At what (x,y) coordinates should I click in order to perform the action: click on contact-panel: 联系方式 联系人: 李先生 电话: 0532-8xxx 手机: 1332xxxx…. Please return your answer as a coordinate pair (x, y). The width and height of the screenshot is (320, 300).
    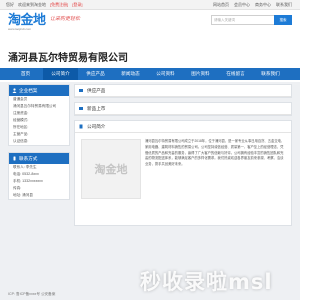
    Looking at the image, I should click on (39, 176).